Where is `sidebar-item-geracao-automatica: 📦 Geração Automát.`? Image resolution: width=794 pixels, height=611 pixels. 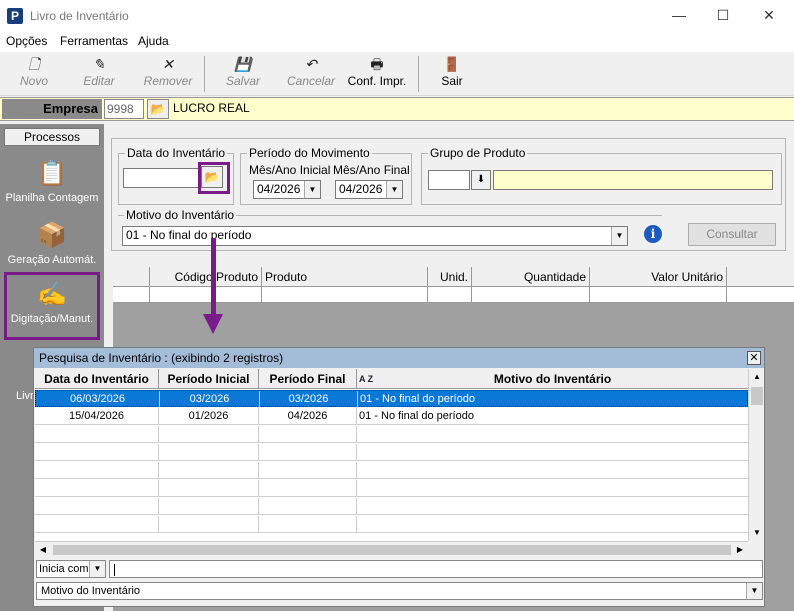
sidebar-item-geracao-automatica: 📦 Geração Automát. is located at coordinates (52, 246).